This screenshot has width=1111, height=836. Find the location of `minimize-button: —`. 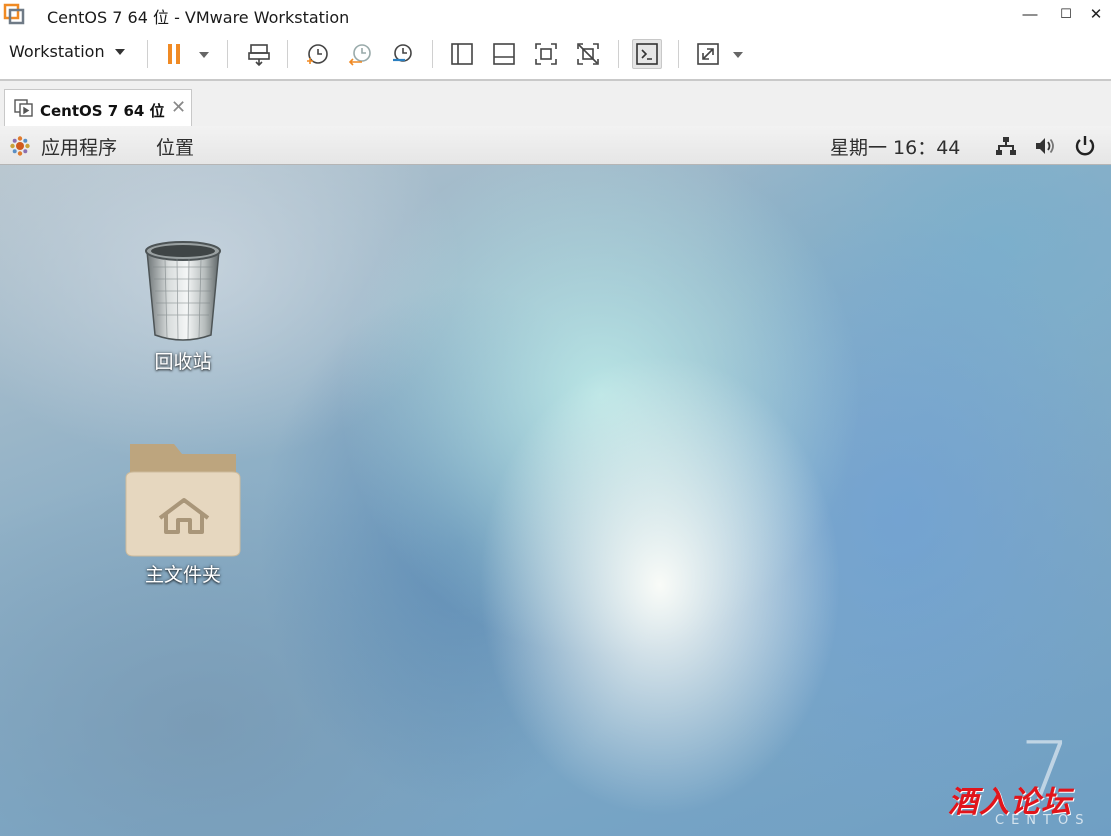

minimize-button: — is located at coordinates (1030, 14).